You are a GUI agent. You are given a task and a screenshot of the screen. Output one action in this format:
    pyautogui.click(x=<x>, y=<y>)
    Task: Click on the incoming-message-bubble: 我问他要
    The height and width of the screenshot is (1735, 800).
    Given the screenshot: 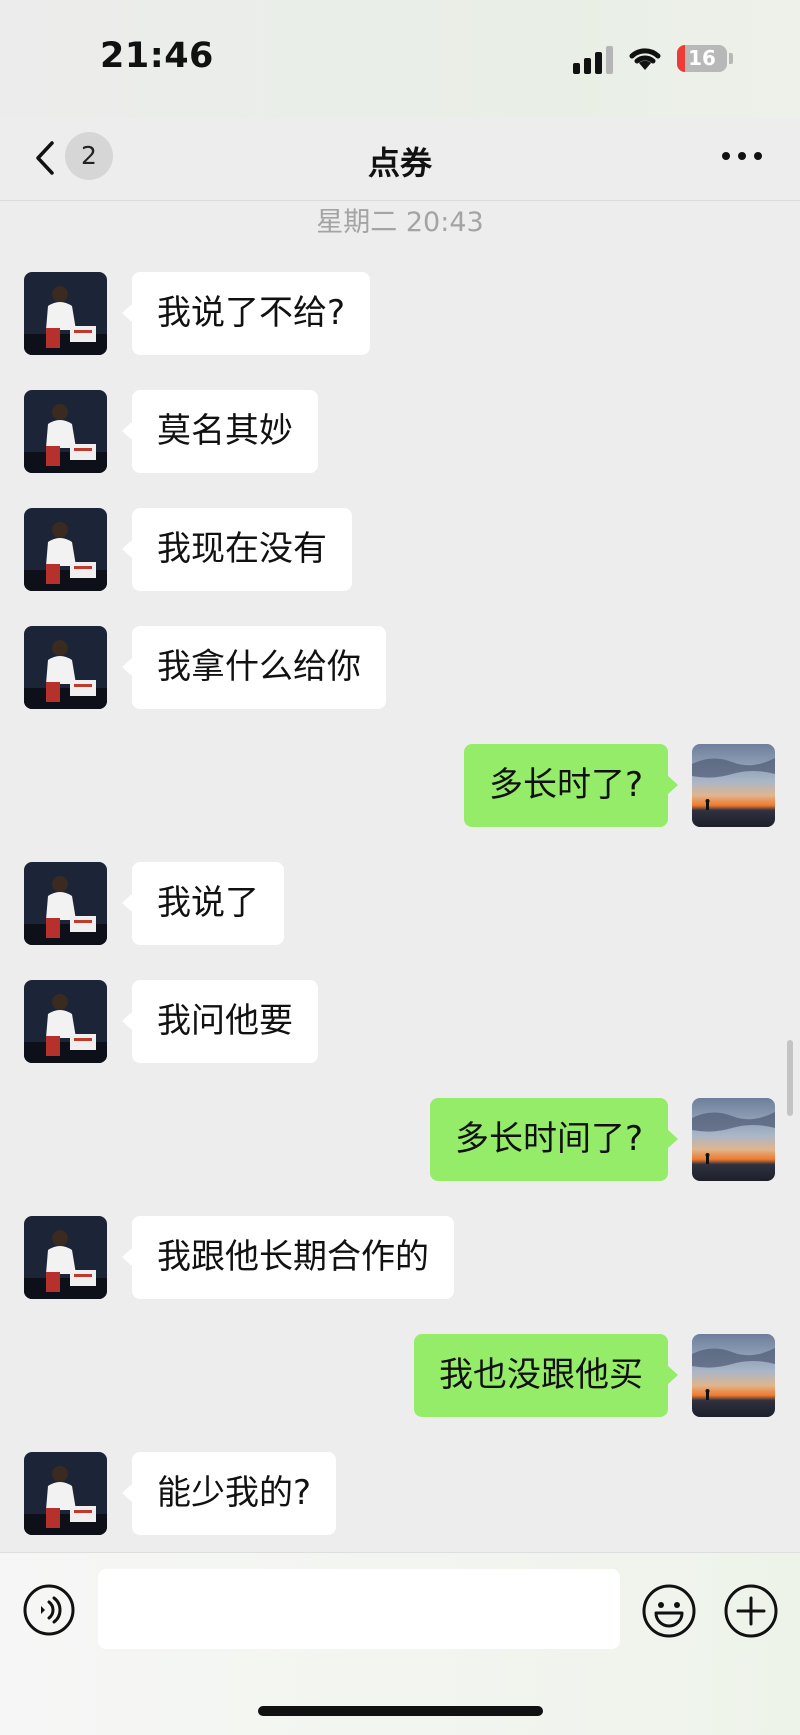 What is the action you would take?
    pyautogui.click(x=220, y=1021)
    